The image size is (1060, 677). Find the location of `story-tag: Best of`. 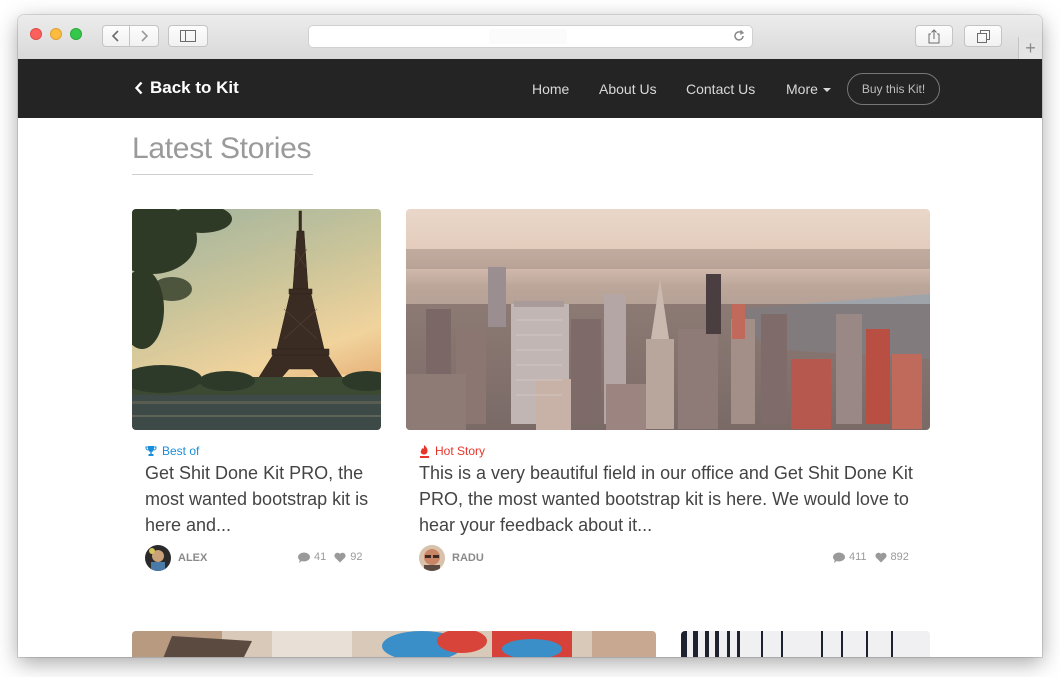

story-tag: Best of is located at coordinates (172, 451).